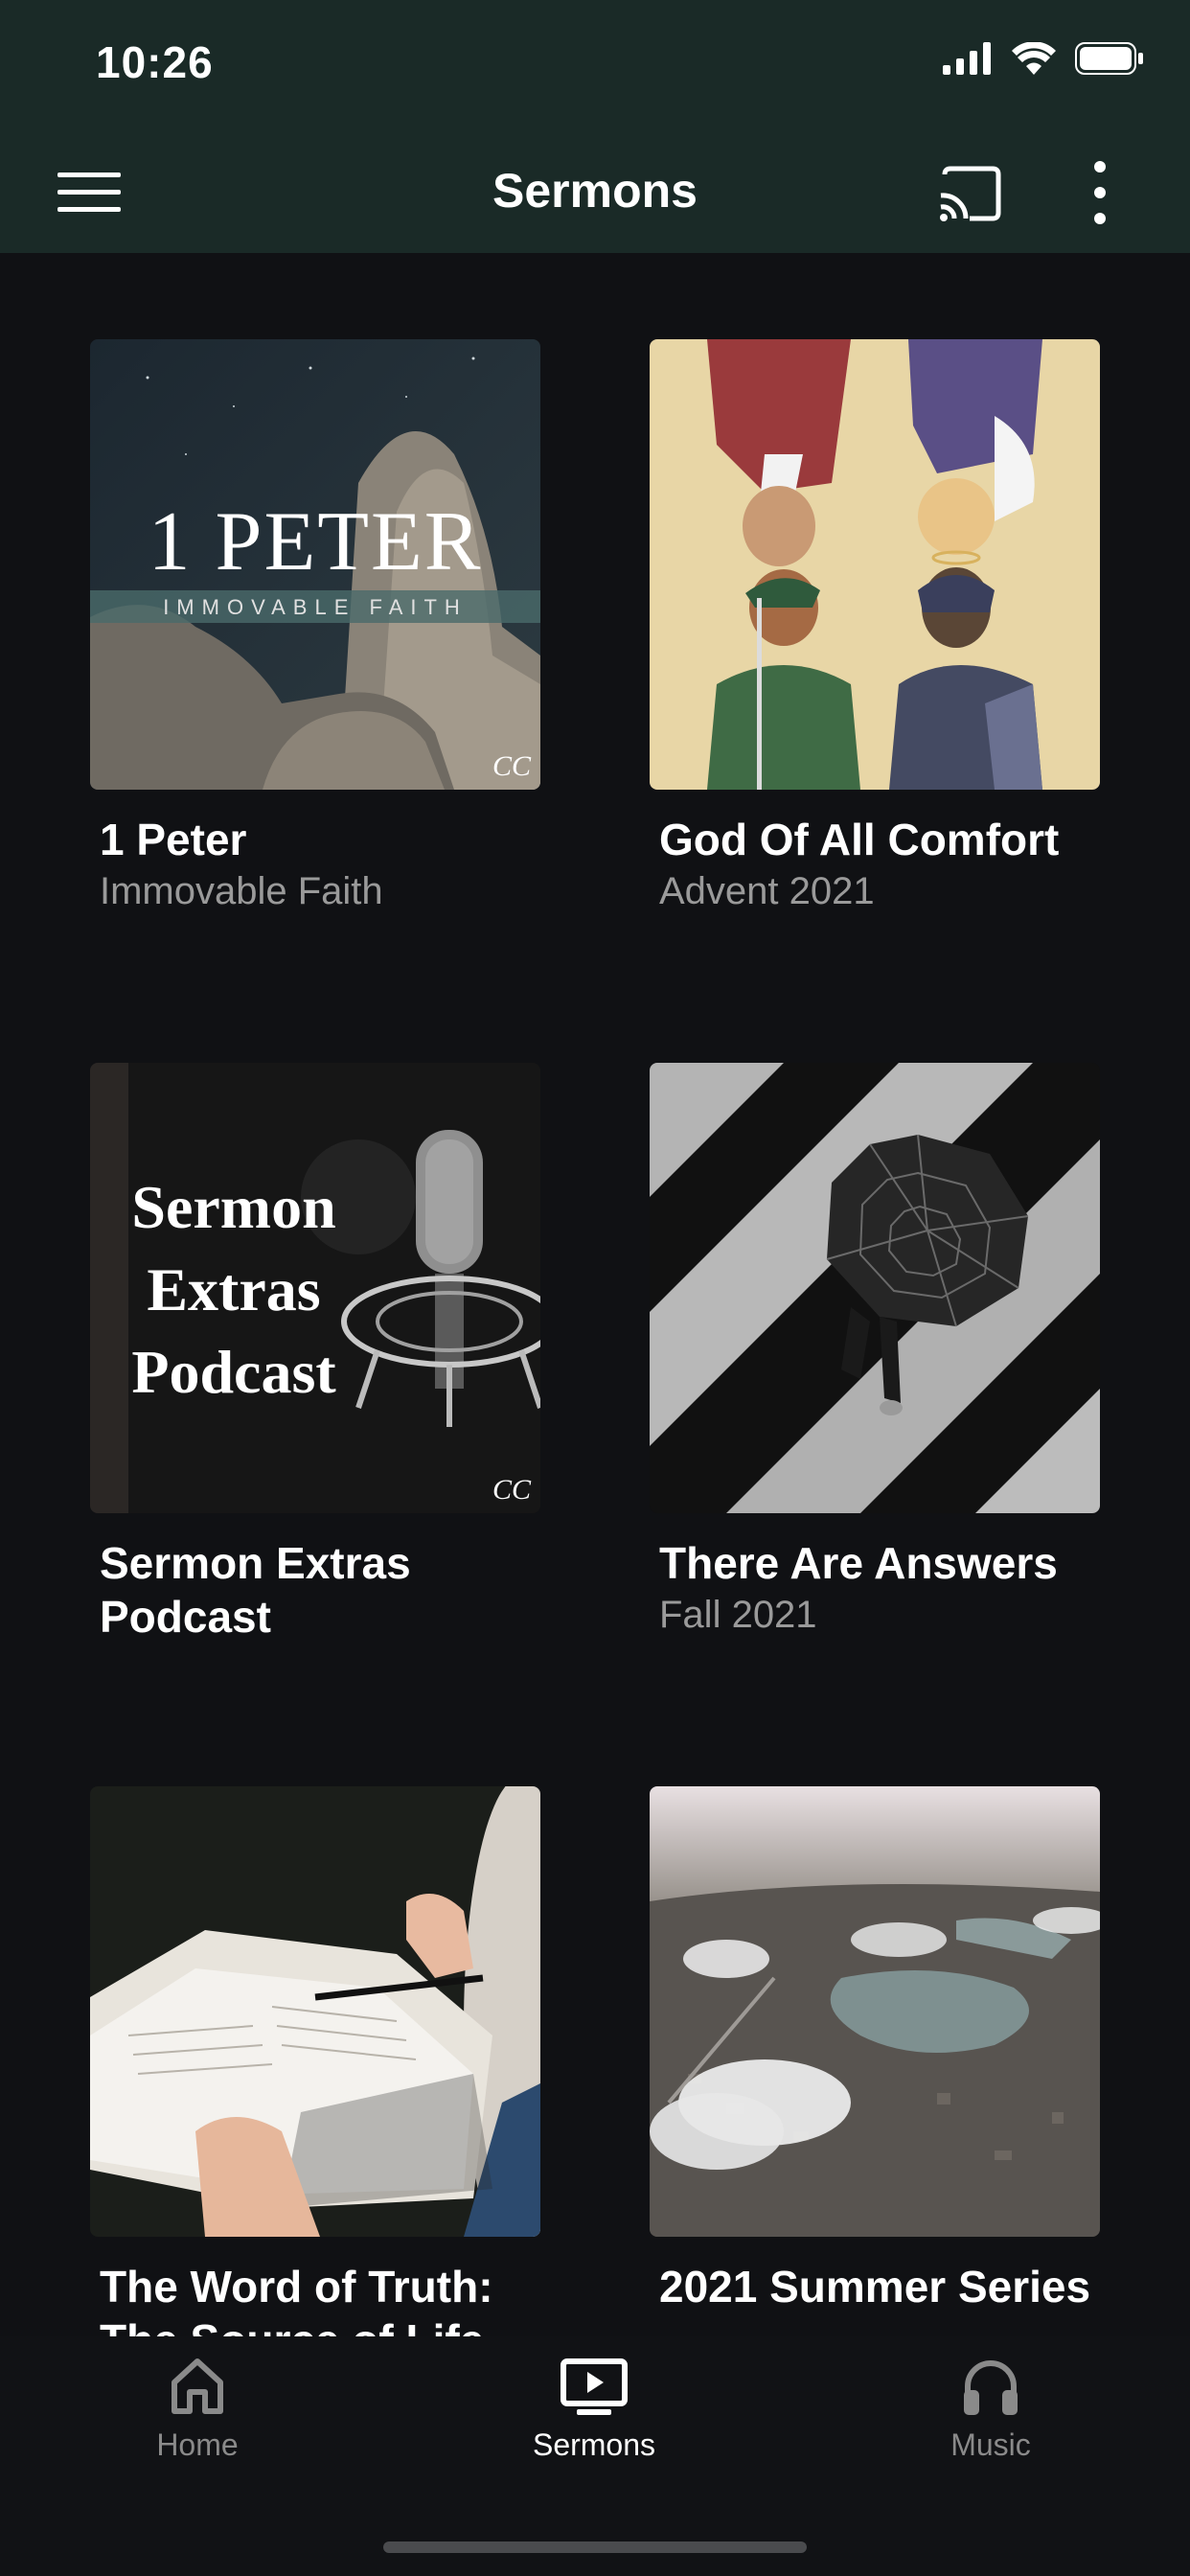 The height and width of the screenshot is (2576, 1190). Describe the element at coordinates (234, 1289) in the screenshot. I see `art-title-line-2: Extras` at that location.